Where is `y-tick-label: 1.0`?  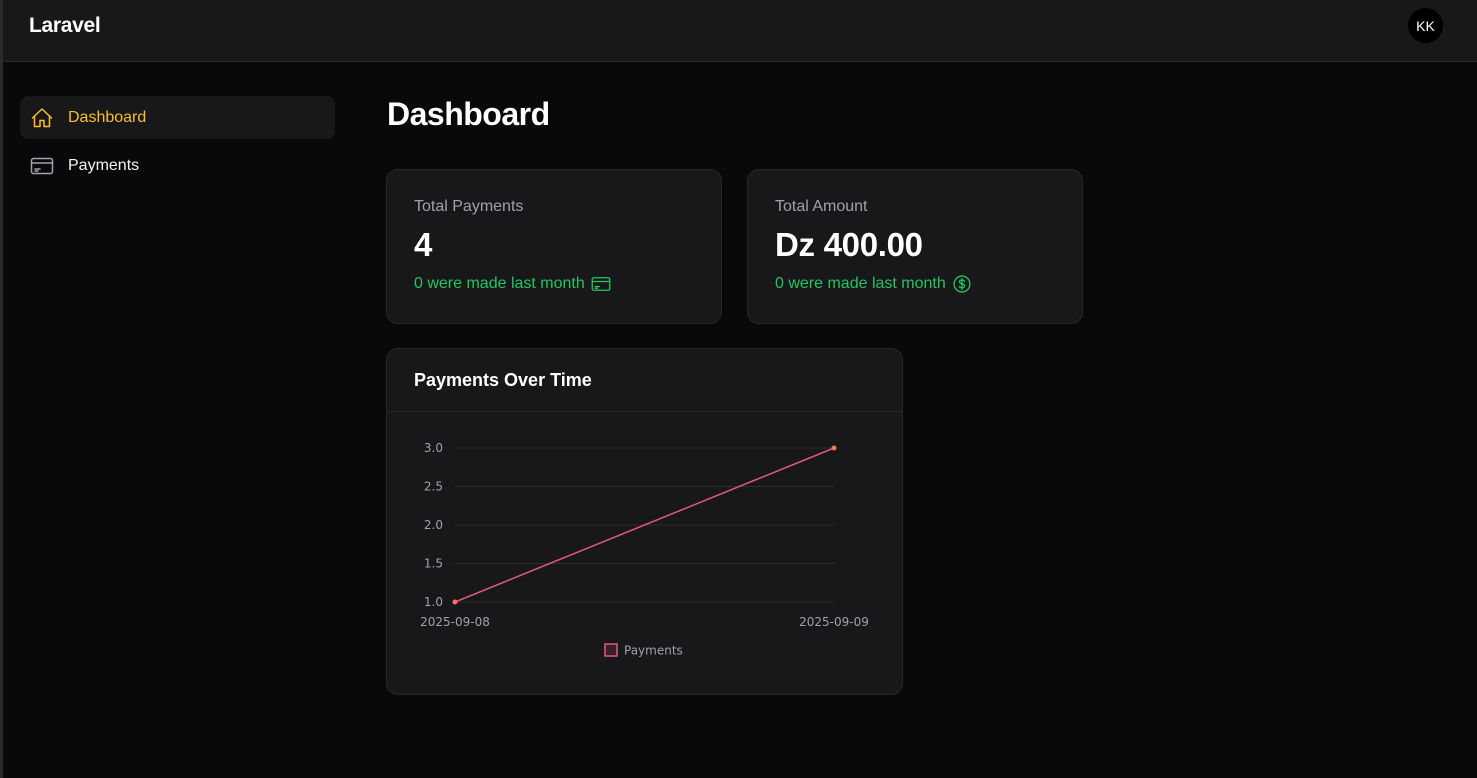
y-tick-label: 1.0 is located at coordinates (433, 602).